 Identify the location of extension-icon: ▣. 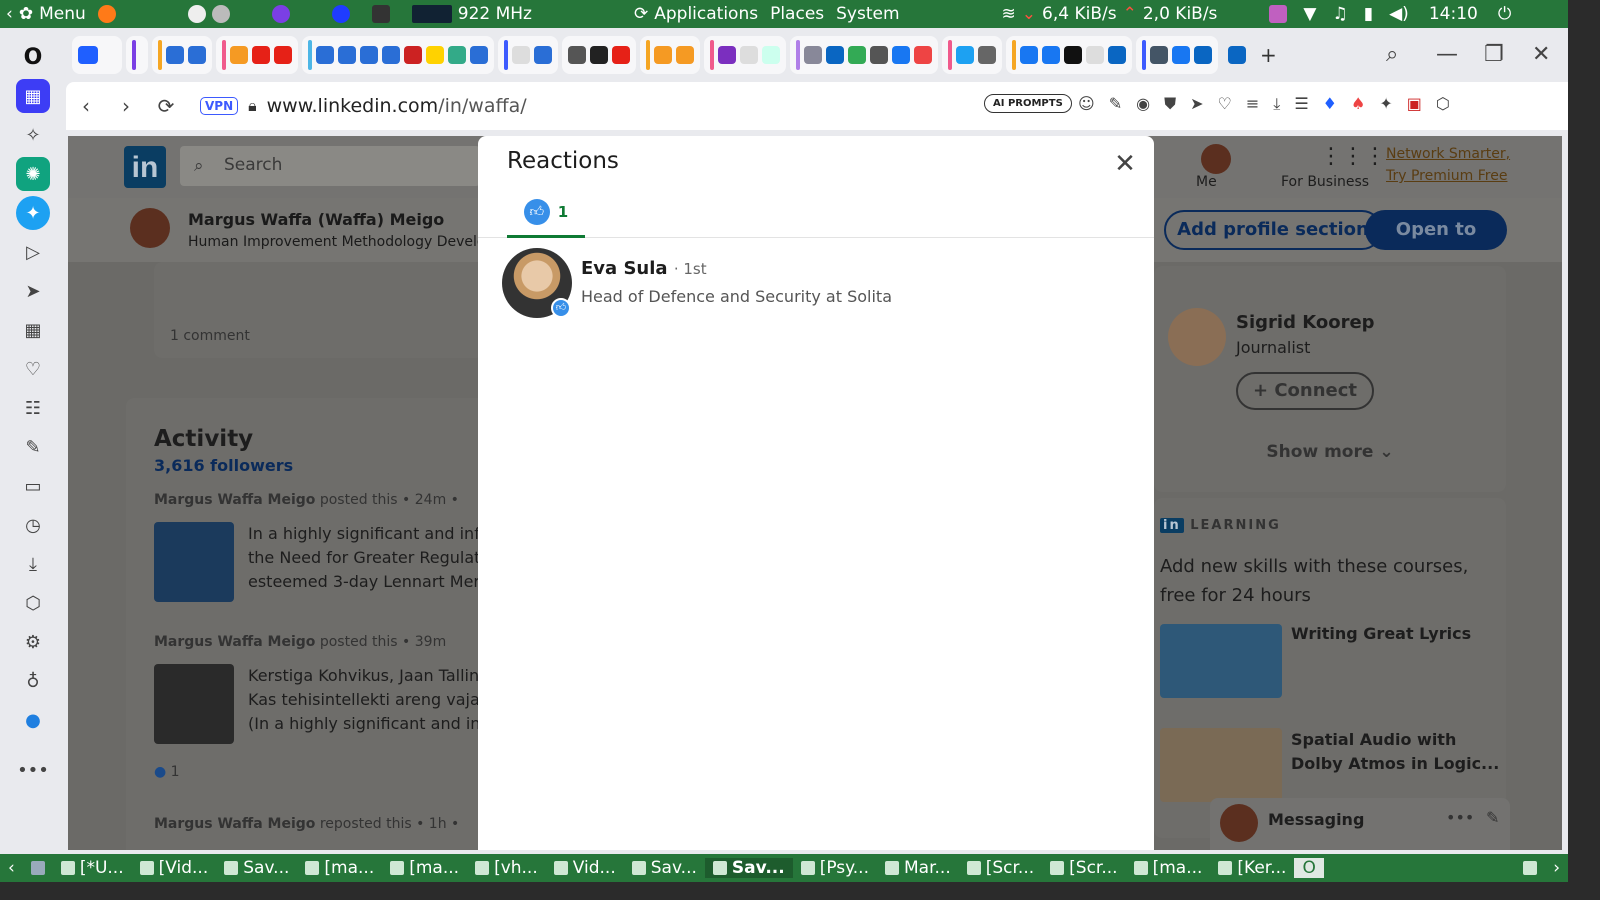
(1414, 104).